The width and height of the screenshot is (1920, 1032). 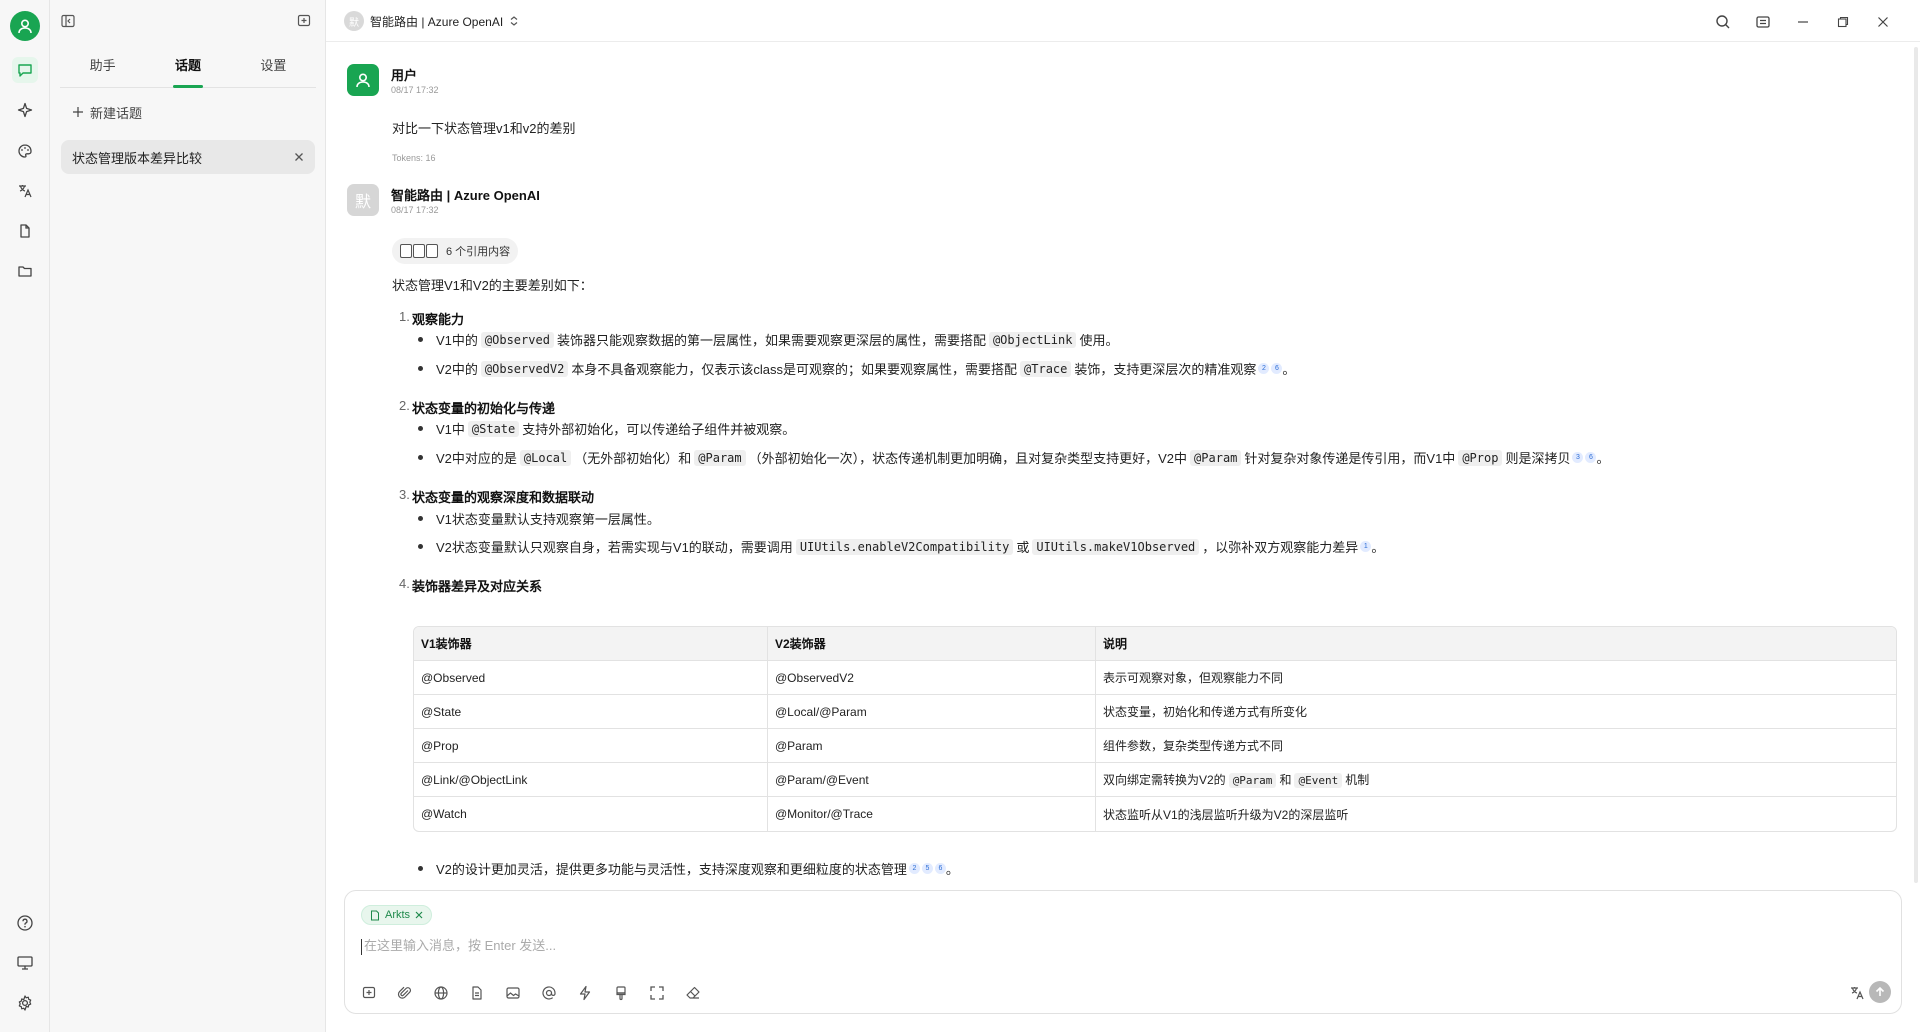 I want to click on table-cell: @Param/@Event, so click(x=932, y=780).